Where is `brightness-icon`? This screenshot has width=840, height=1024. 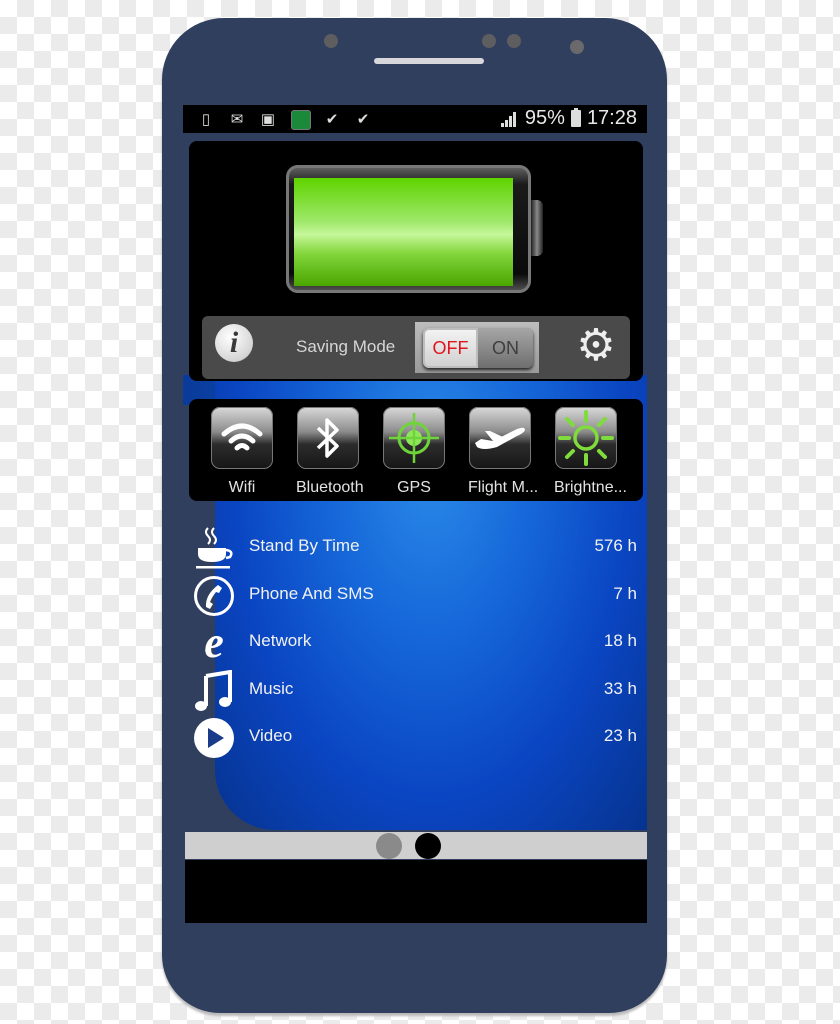 brightness-icon is located at coordinates (586, 438).